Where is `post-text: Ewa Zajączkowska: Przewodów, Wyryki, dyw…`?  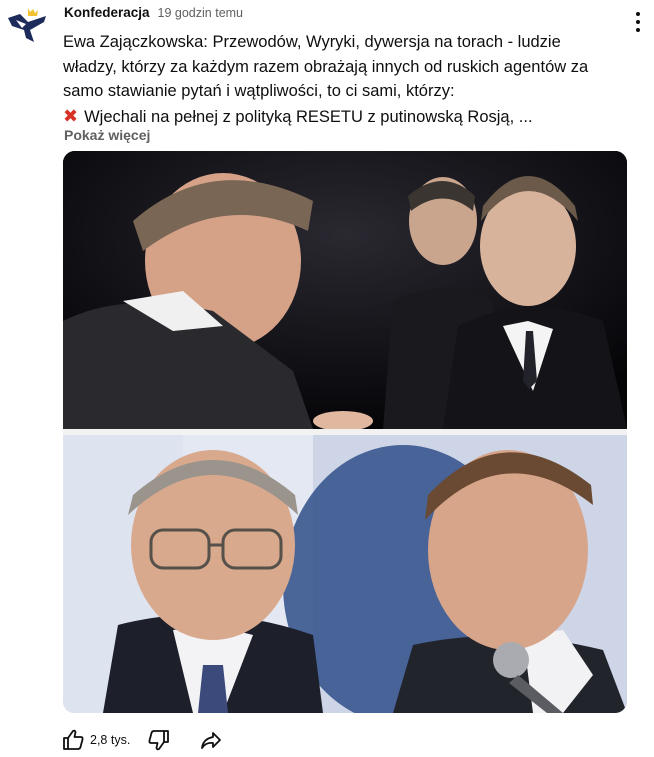
post-text: Ewa Zajączkowska: Przewodów, Wyryki, dyw… is located at coordinates (353, 79).